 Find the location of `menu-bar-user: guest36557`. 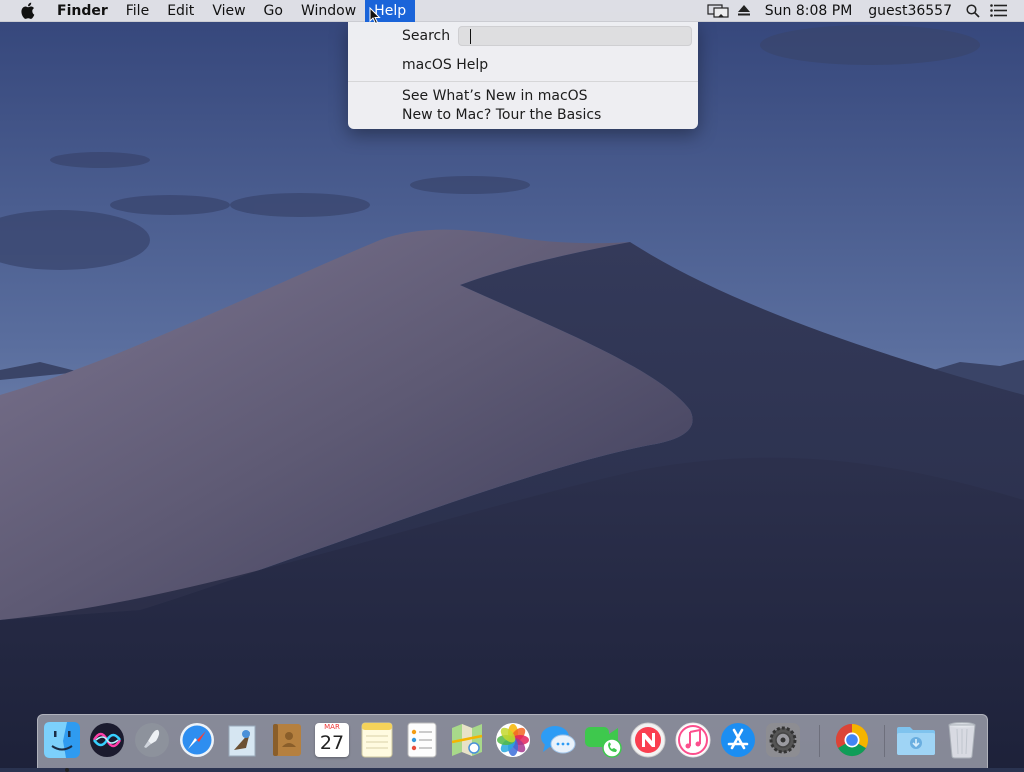

menu-bar-user: guest36557 is located at coordinates (910, 11).